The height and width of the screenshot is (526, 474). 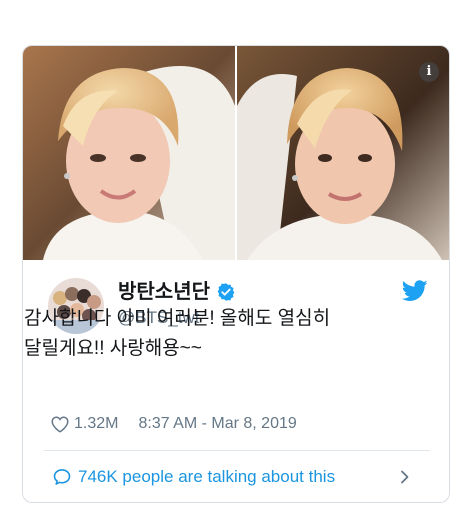 I want to click on like-count: 1.32M, so click(x=96, y=424).